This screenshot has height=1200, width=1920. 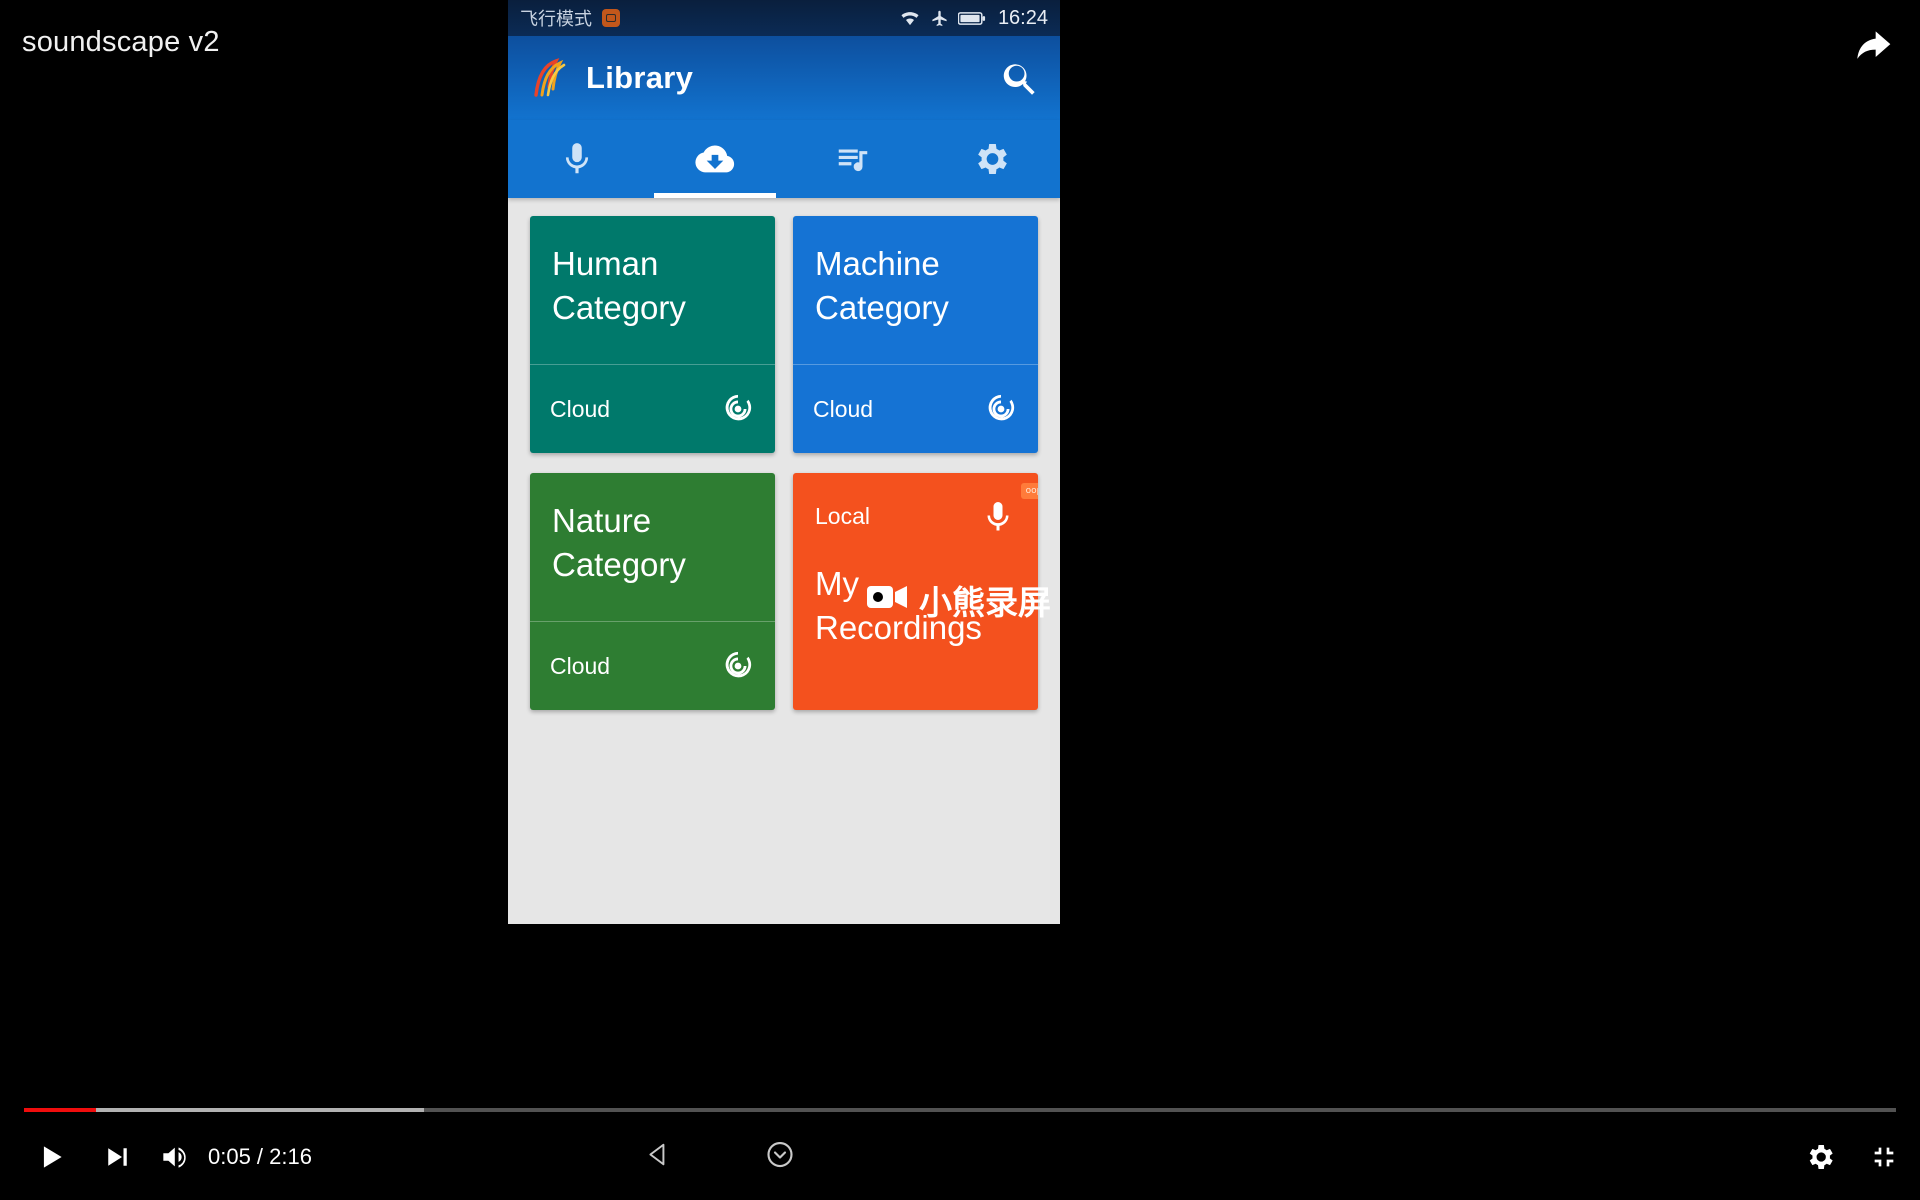 I want to click on status-bar-right: 16:24, so click(x=973, y=18).